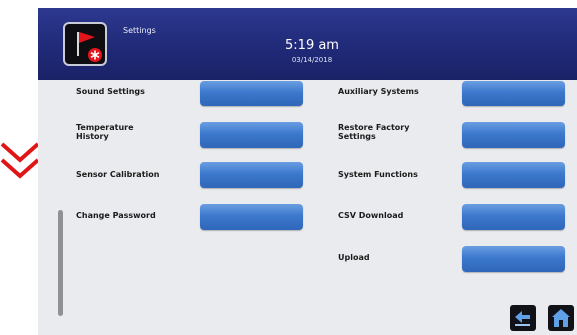  Describe the element at coordinates (371, 215) in the screenshot. I see `csv-download-label: CSV Download` at that location.